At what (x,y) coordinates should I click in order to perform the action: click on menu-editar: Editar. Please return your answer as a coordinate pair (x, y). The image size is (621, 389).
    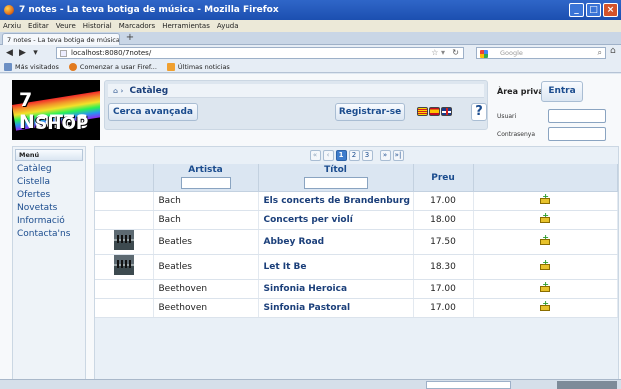
    Looking at the image, I should click on (38, 26).